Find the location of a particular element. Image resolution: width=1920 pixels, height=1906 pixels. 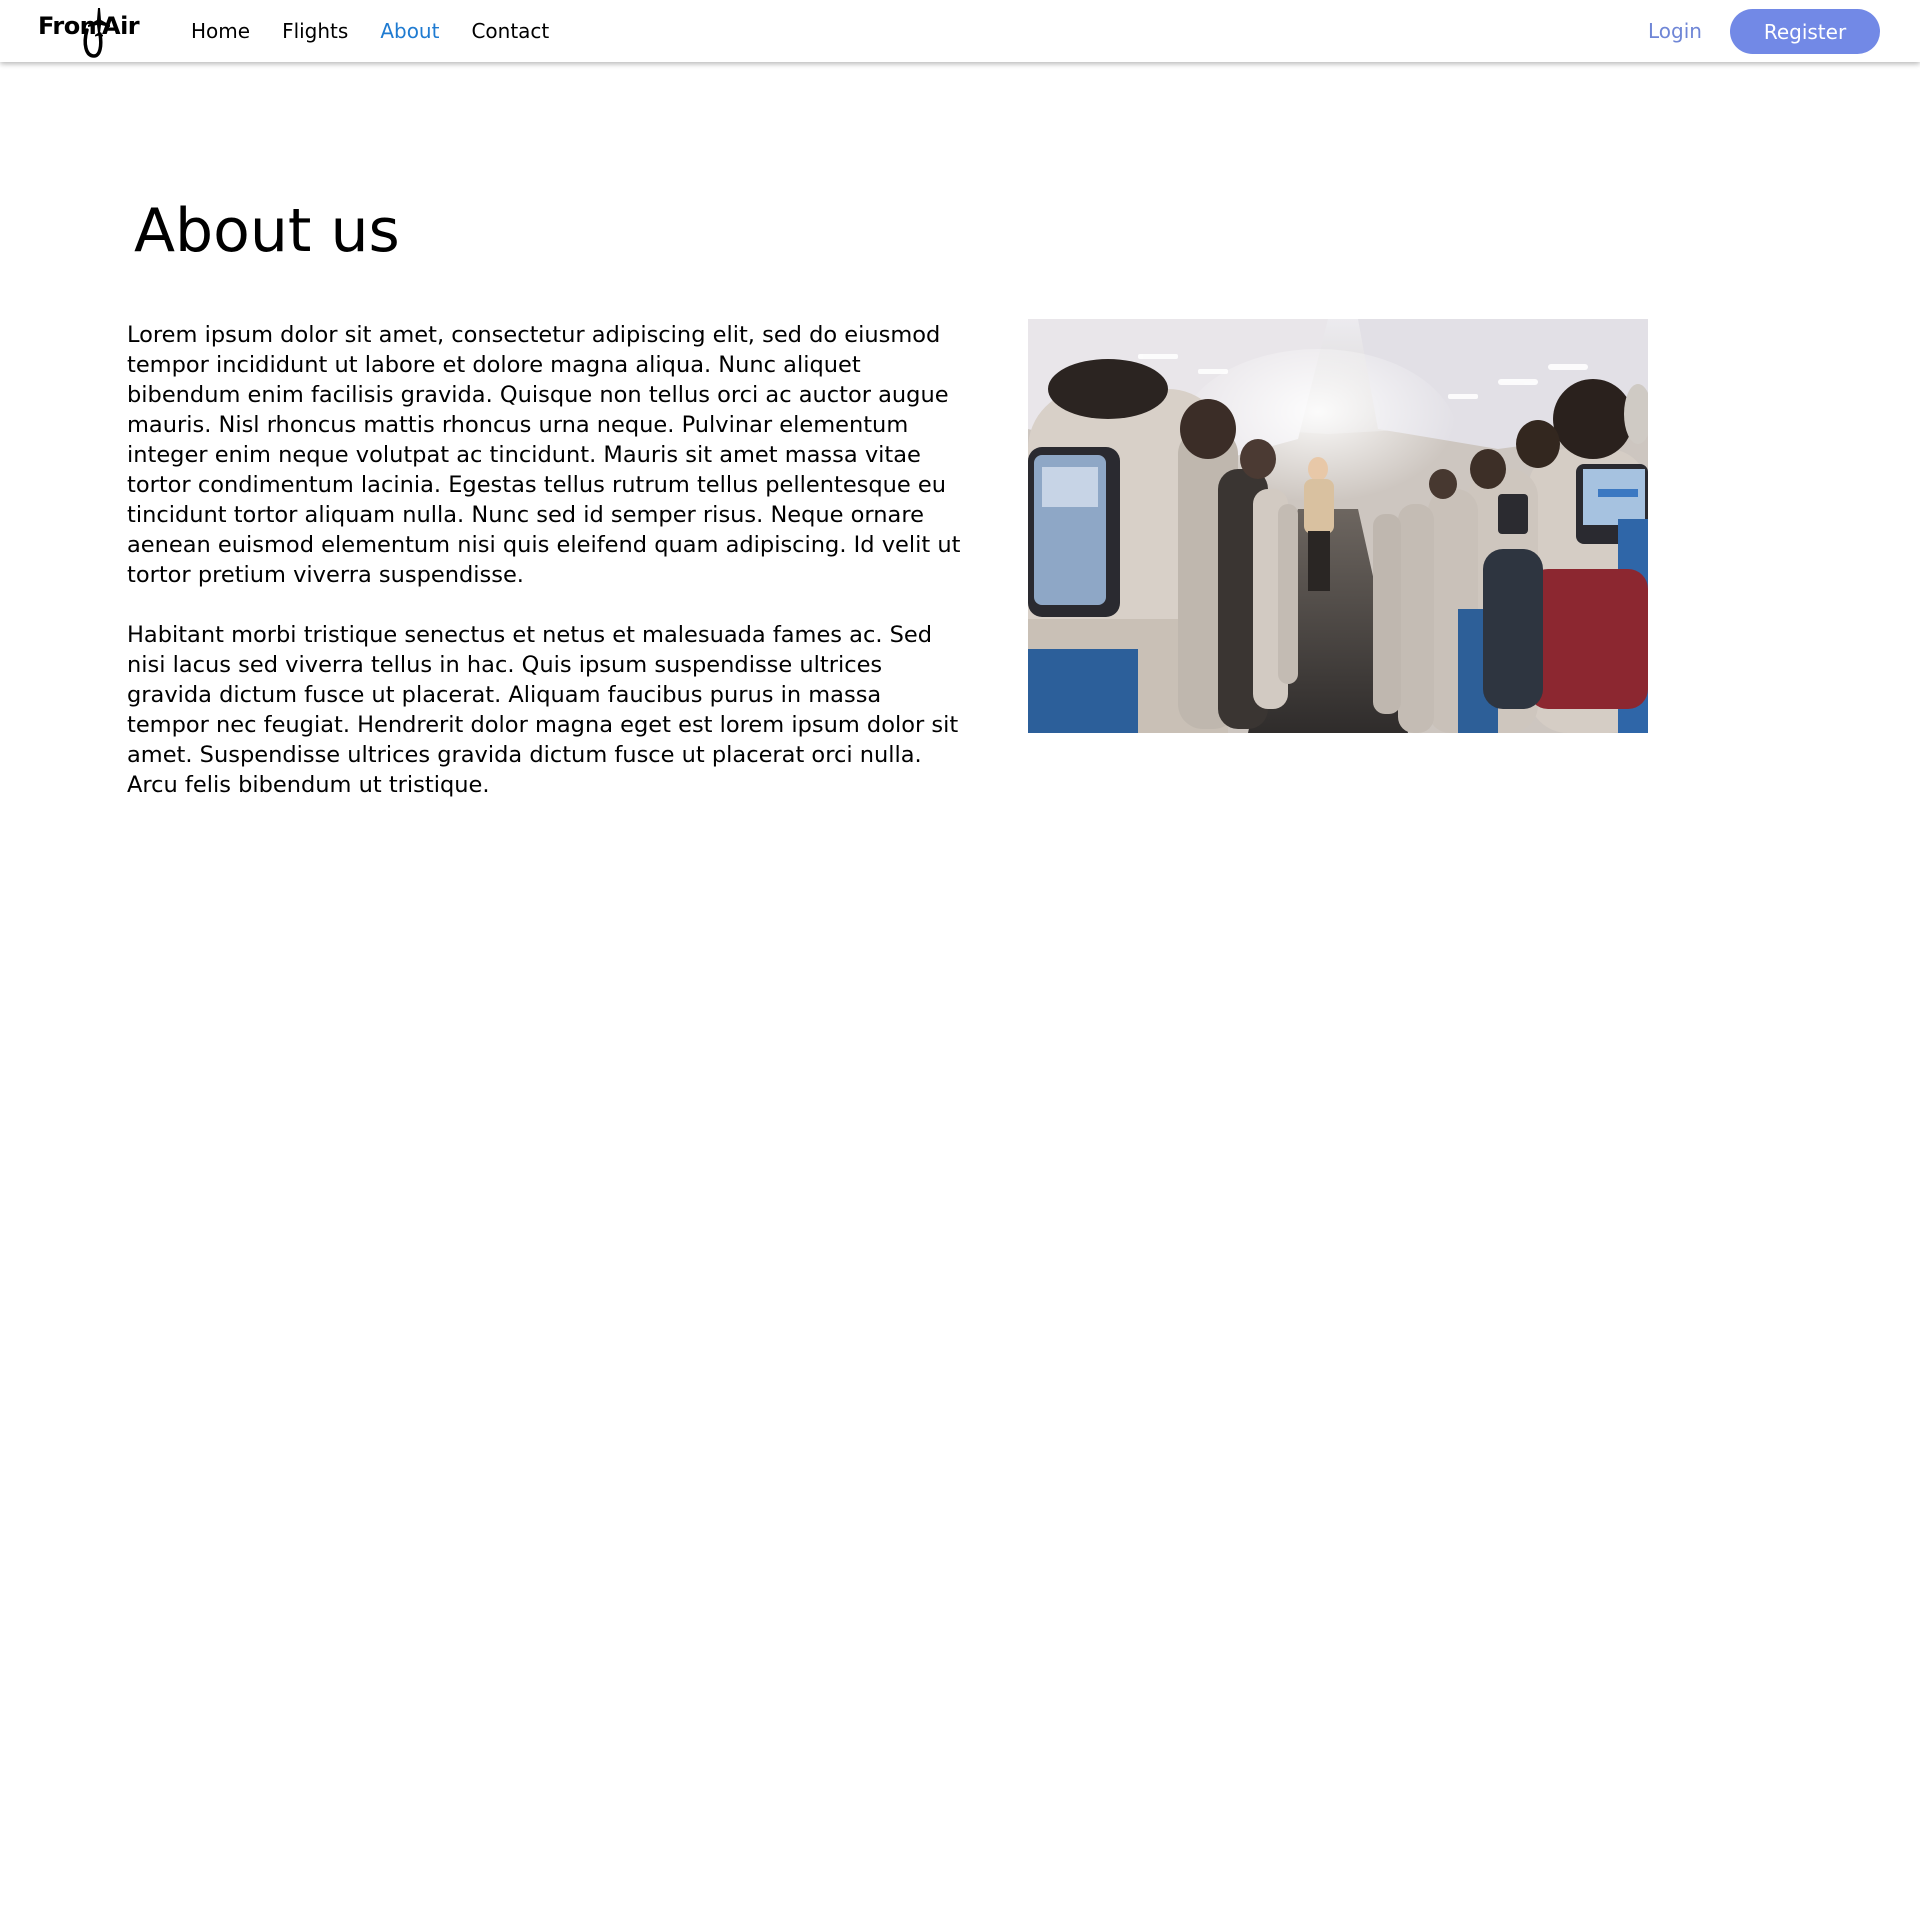

nav-link-home: Home is located at coordinates (220, 31).